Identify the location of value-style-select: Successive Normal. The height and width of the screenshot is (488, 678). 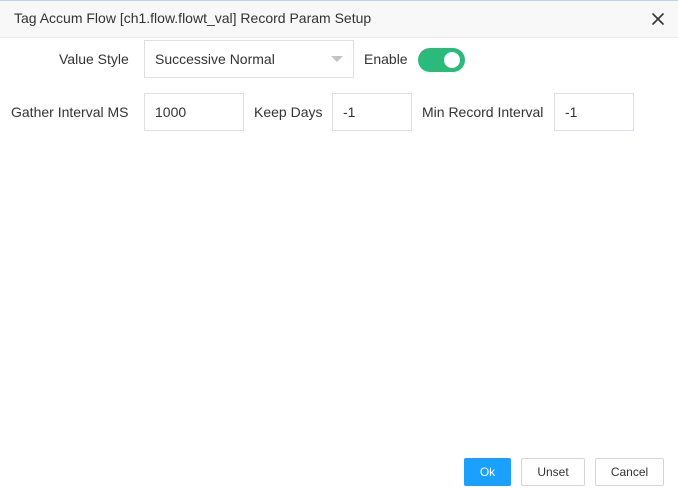
(249, 59).